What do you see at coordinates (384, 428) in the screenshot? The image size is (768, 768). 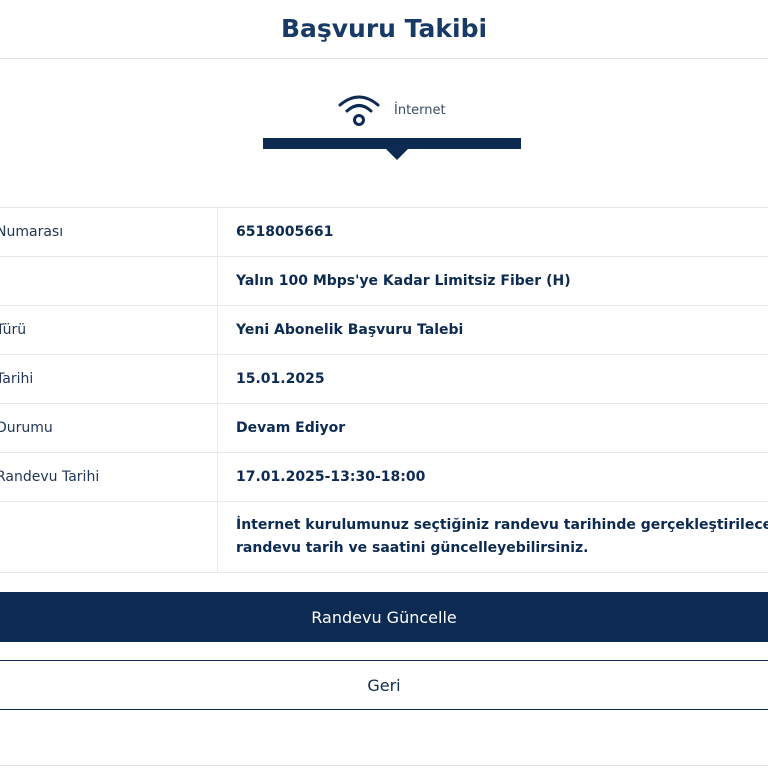 I see `detail-row-application-status: Durumu Devam Ediyor` at bounding box center [384, 428].